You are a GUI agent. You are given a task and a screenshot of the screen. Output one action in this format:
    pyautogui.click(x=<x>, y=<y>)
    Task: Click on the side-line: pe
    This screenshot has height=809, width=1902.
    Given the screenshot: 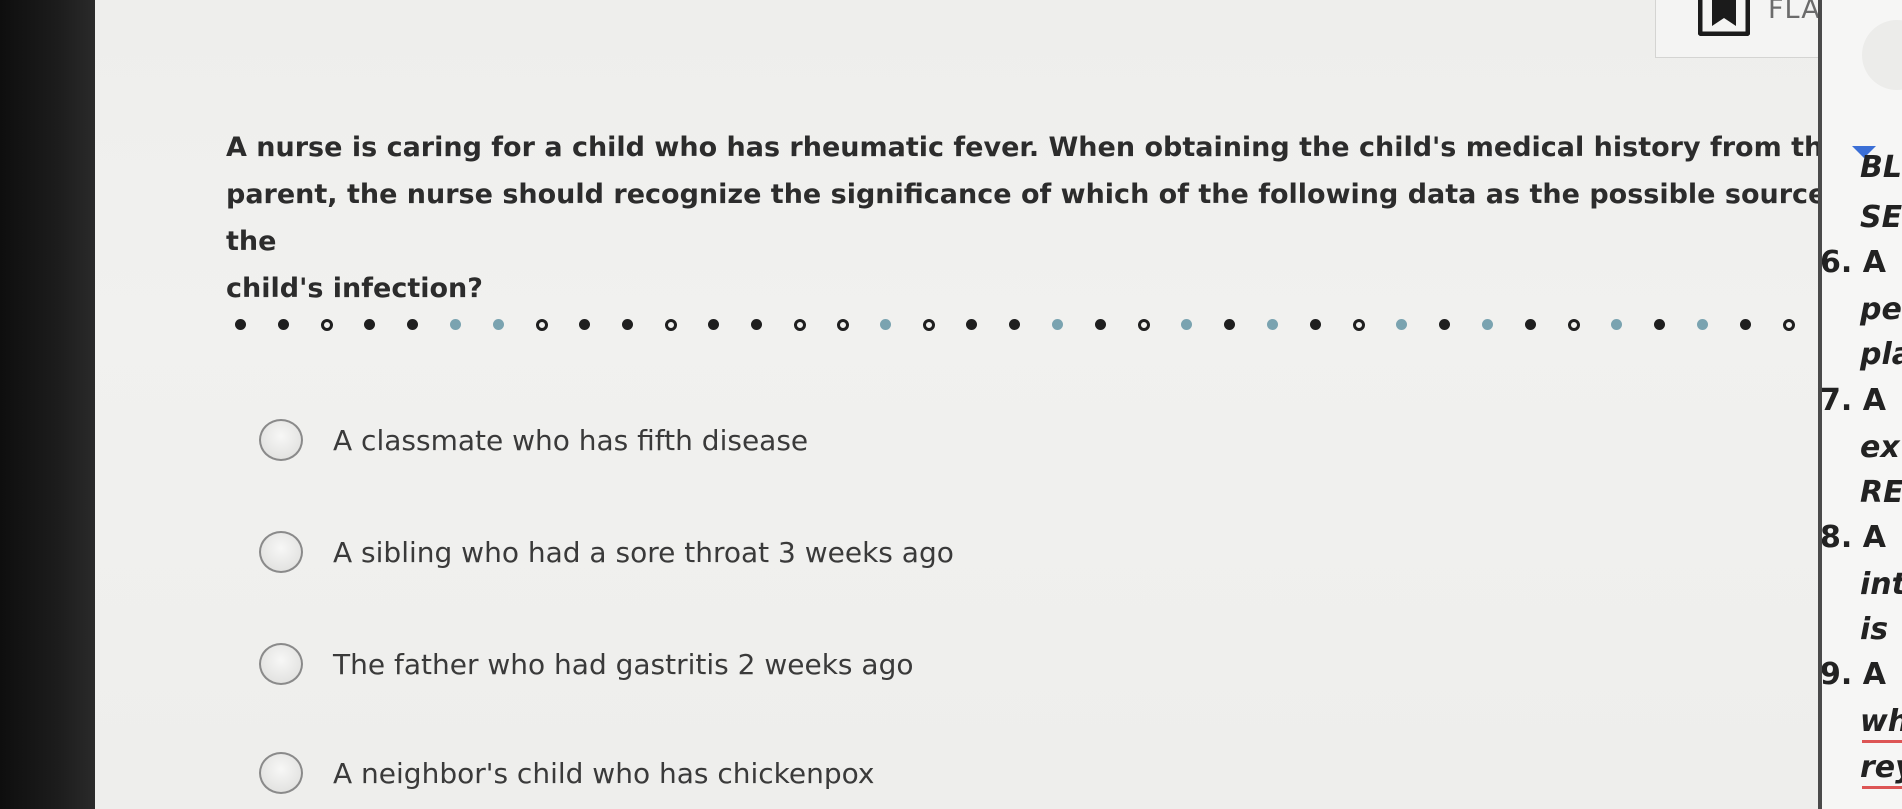 What is the action you would take?
    pyautogui.click(x=1881, y=309)
    